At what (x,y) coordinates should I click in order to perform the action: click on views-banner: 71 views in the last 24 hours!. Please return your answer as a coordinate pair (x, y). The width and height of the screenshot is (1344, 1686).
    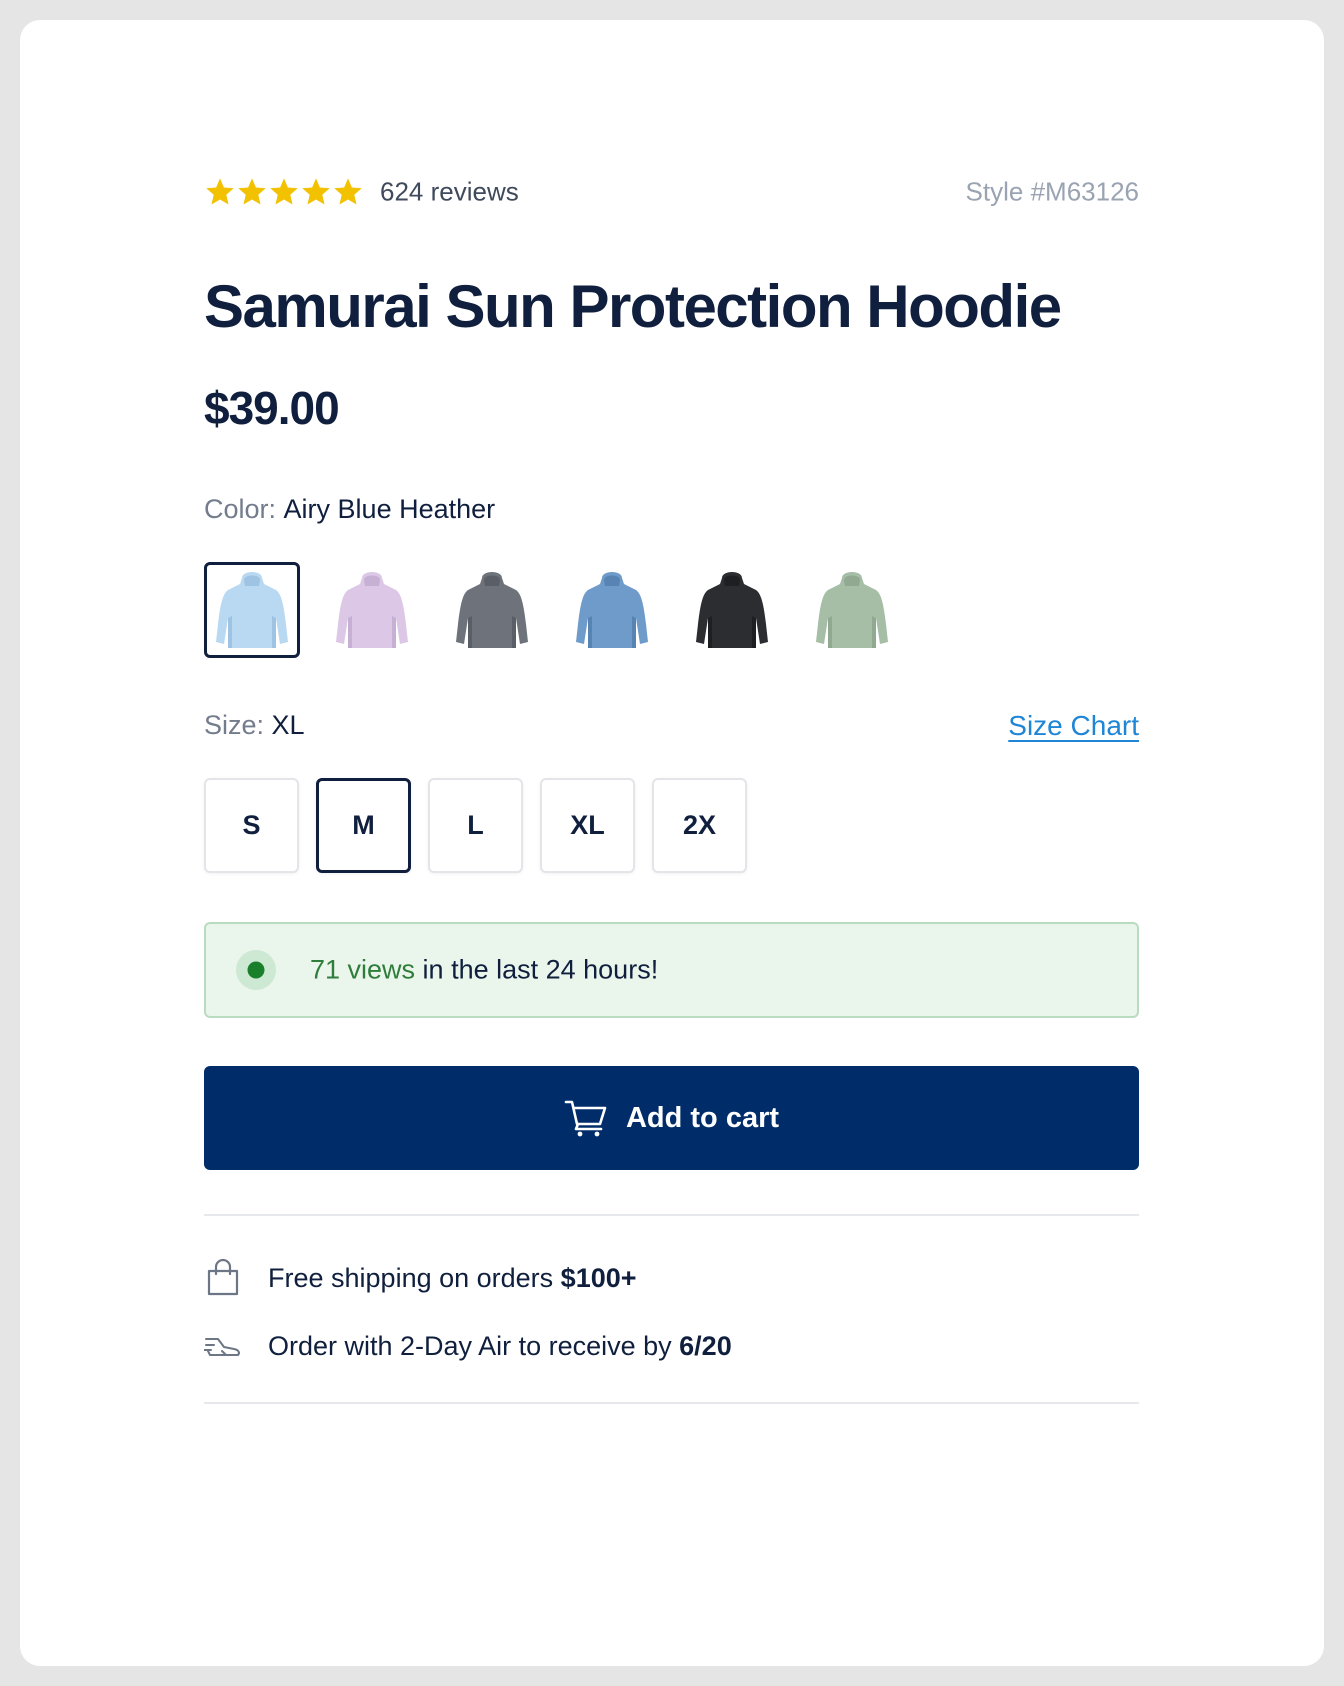
    Looking at the image, I should click on (671, 970).